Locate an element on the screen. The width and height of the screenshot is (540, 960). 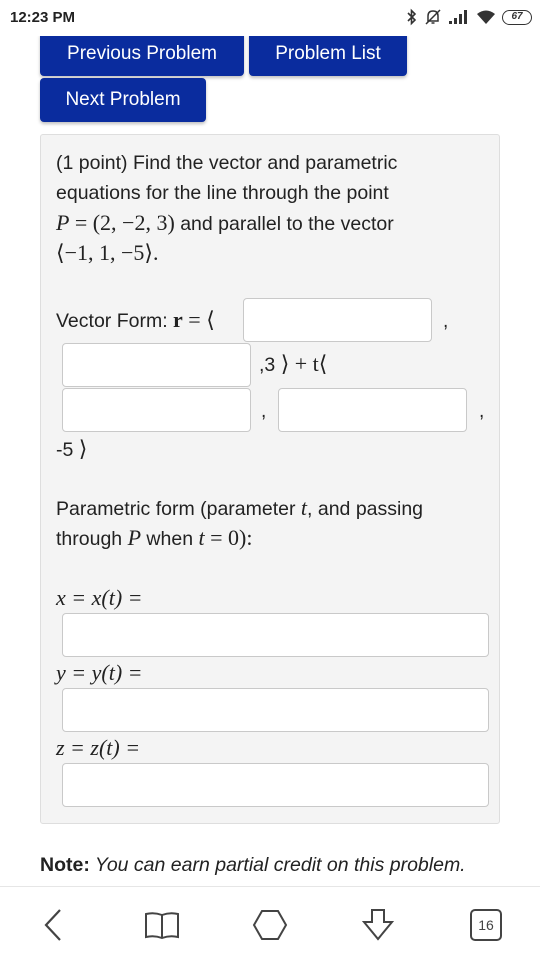
bluetooth-icon is located at coordinates (412, 17).